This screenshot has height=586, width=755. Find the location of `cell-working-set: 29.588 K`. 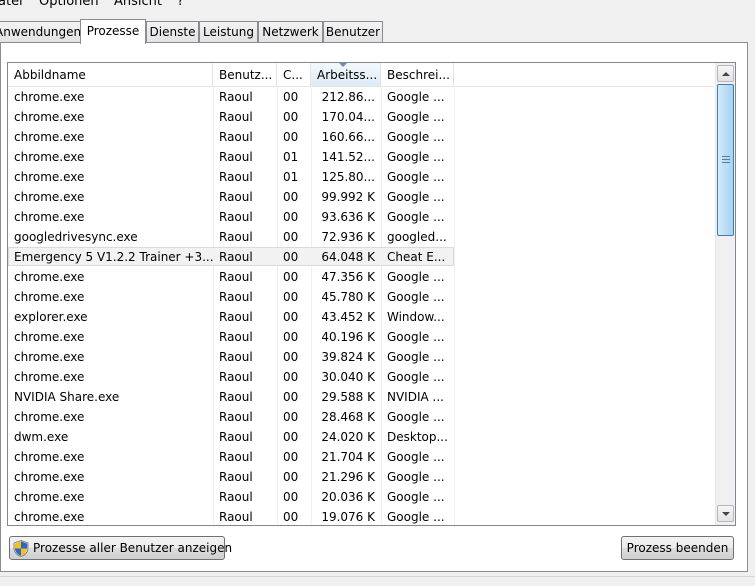

cell-working-set: 29.588 K is located at coordinates (348, 397).